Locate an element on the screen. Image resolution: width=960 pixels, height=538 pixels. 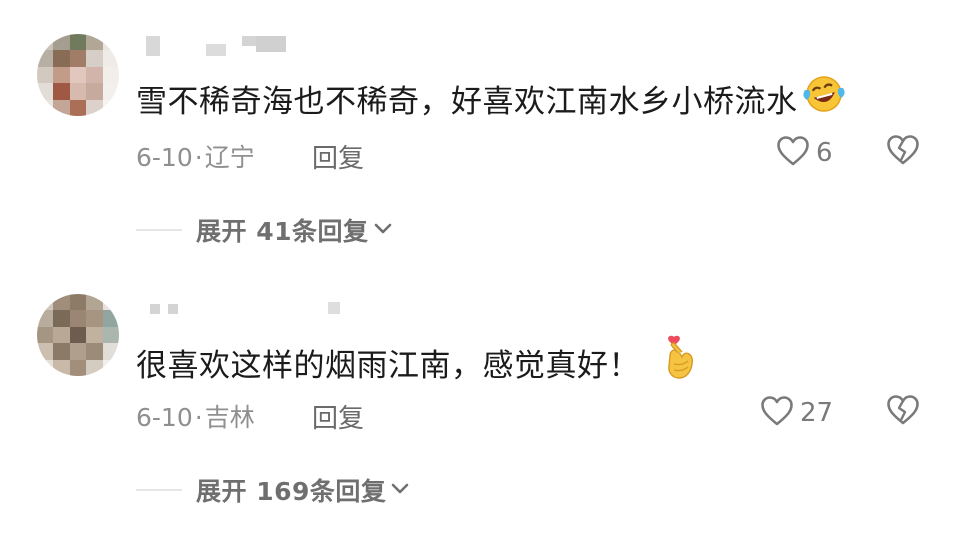
comment-meta: 6-10·吉林 is located at coordinates (195, 416).